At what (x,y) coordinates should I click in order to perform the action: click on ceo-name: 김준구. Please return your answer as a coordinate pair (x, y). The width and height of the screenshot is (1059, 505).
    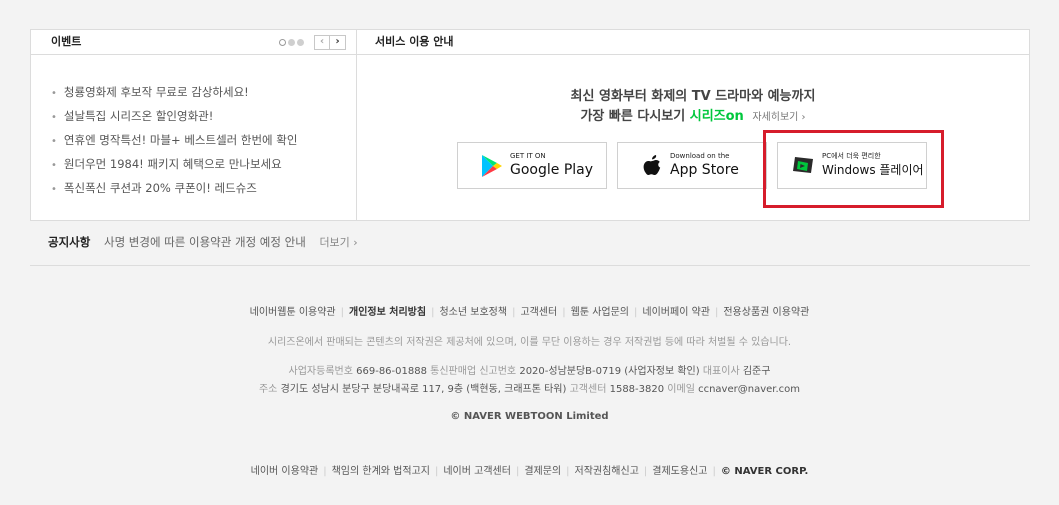
    Looking at the image, I should click on (756, 371).